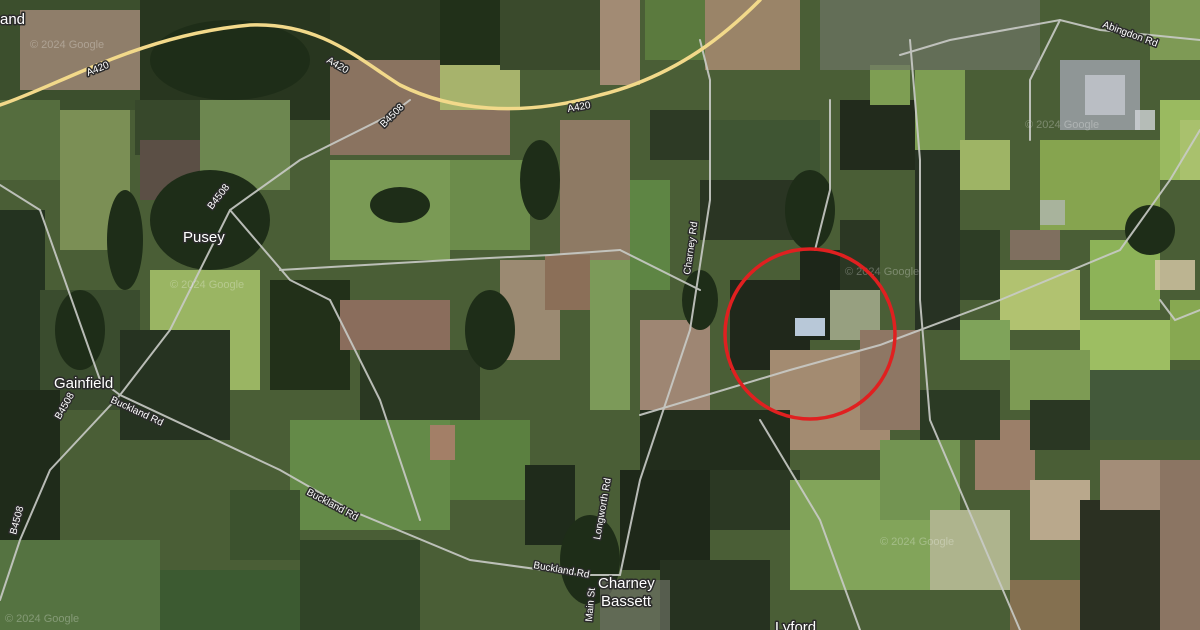 The width and height of the screenshot is (1200, 630). What do you see at coordinates (626, 601) in the screenshot?
I see `place-label-charney-bassett: Bassett` at bounding box center [626, 601].